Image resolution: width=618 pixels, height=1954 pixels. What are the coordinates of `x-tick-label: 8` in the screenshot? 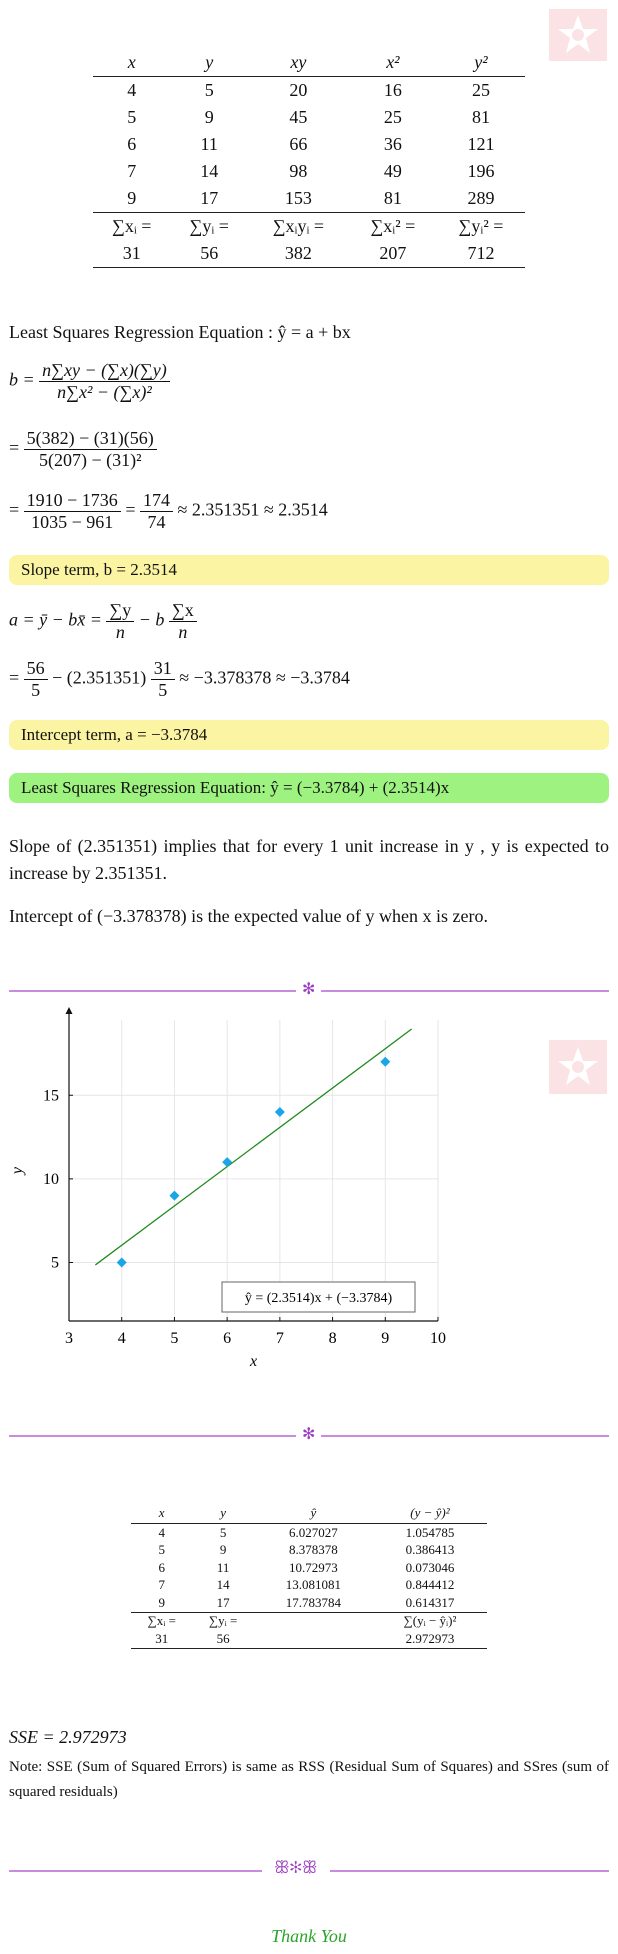 It's located at (333, 1338).